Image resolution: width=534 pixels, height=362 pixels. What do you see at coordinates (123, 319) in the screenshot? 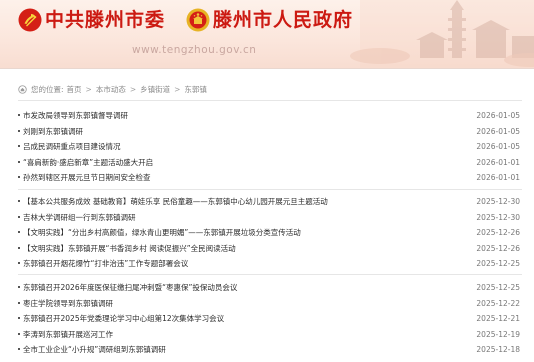
I see `news-title: 东郭镇召开2025年党委理论学习中心组第12次集体学习会议` at bounding box center [123, 319].